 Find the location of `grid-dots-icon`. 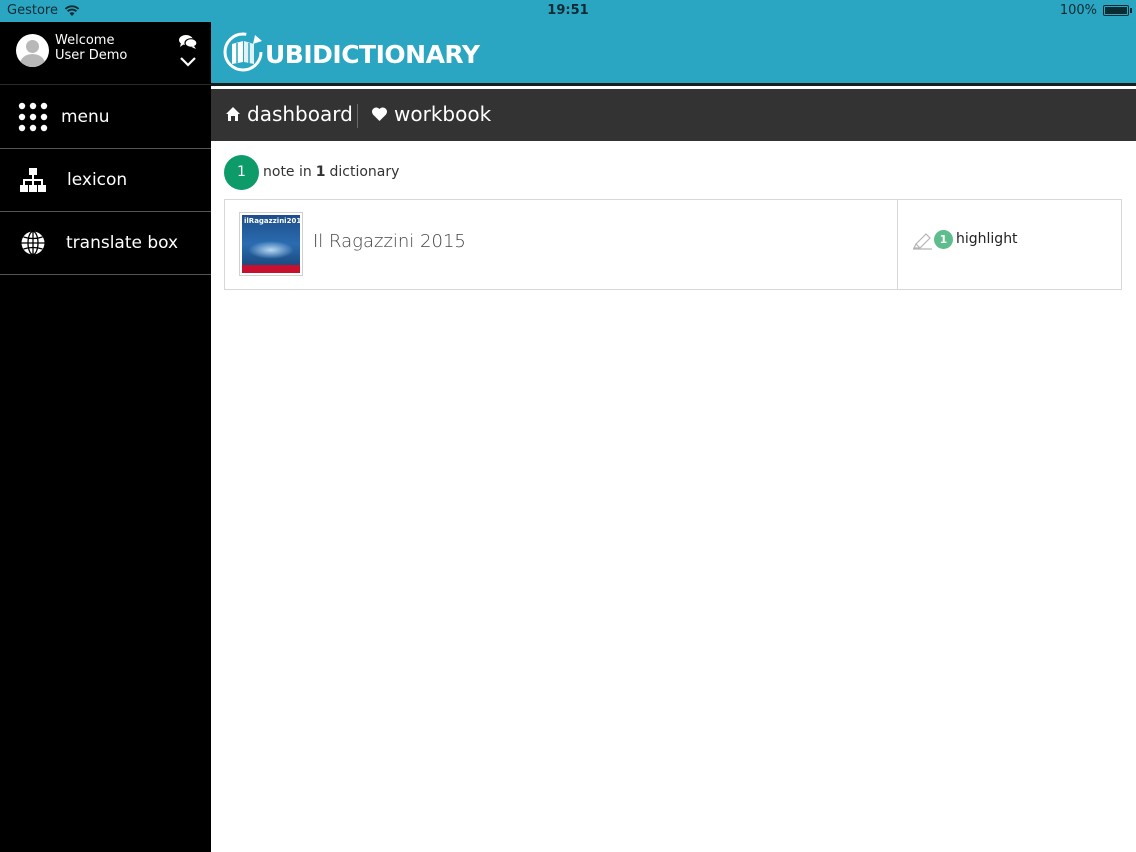

grid-dots-icon is located at coordinates (33, 116).